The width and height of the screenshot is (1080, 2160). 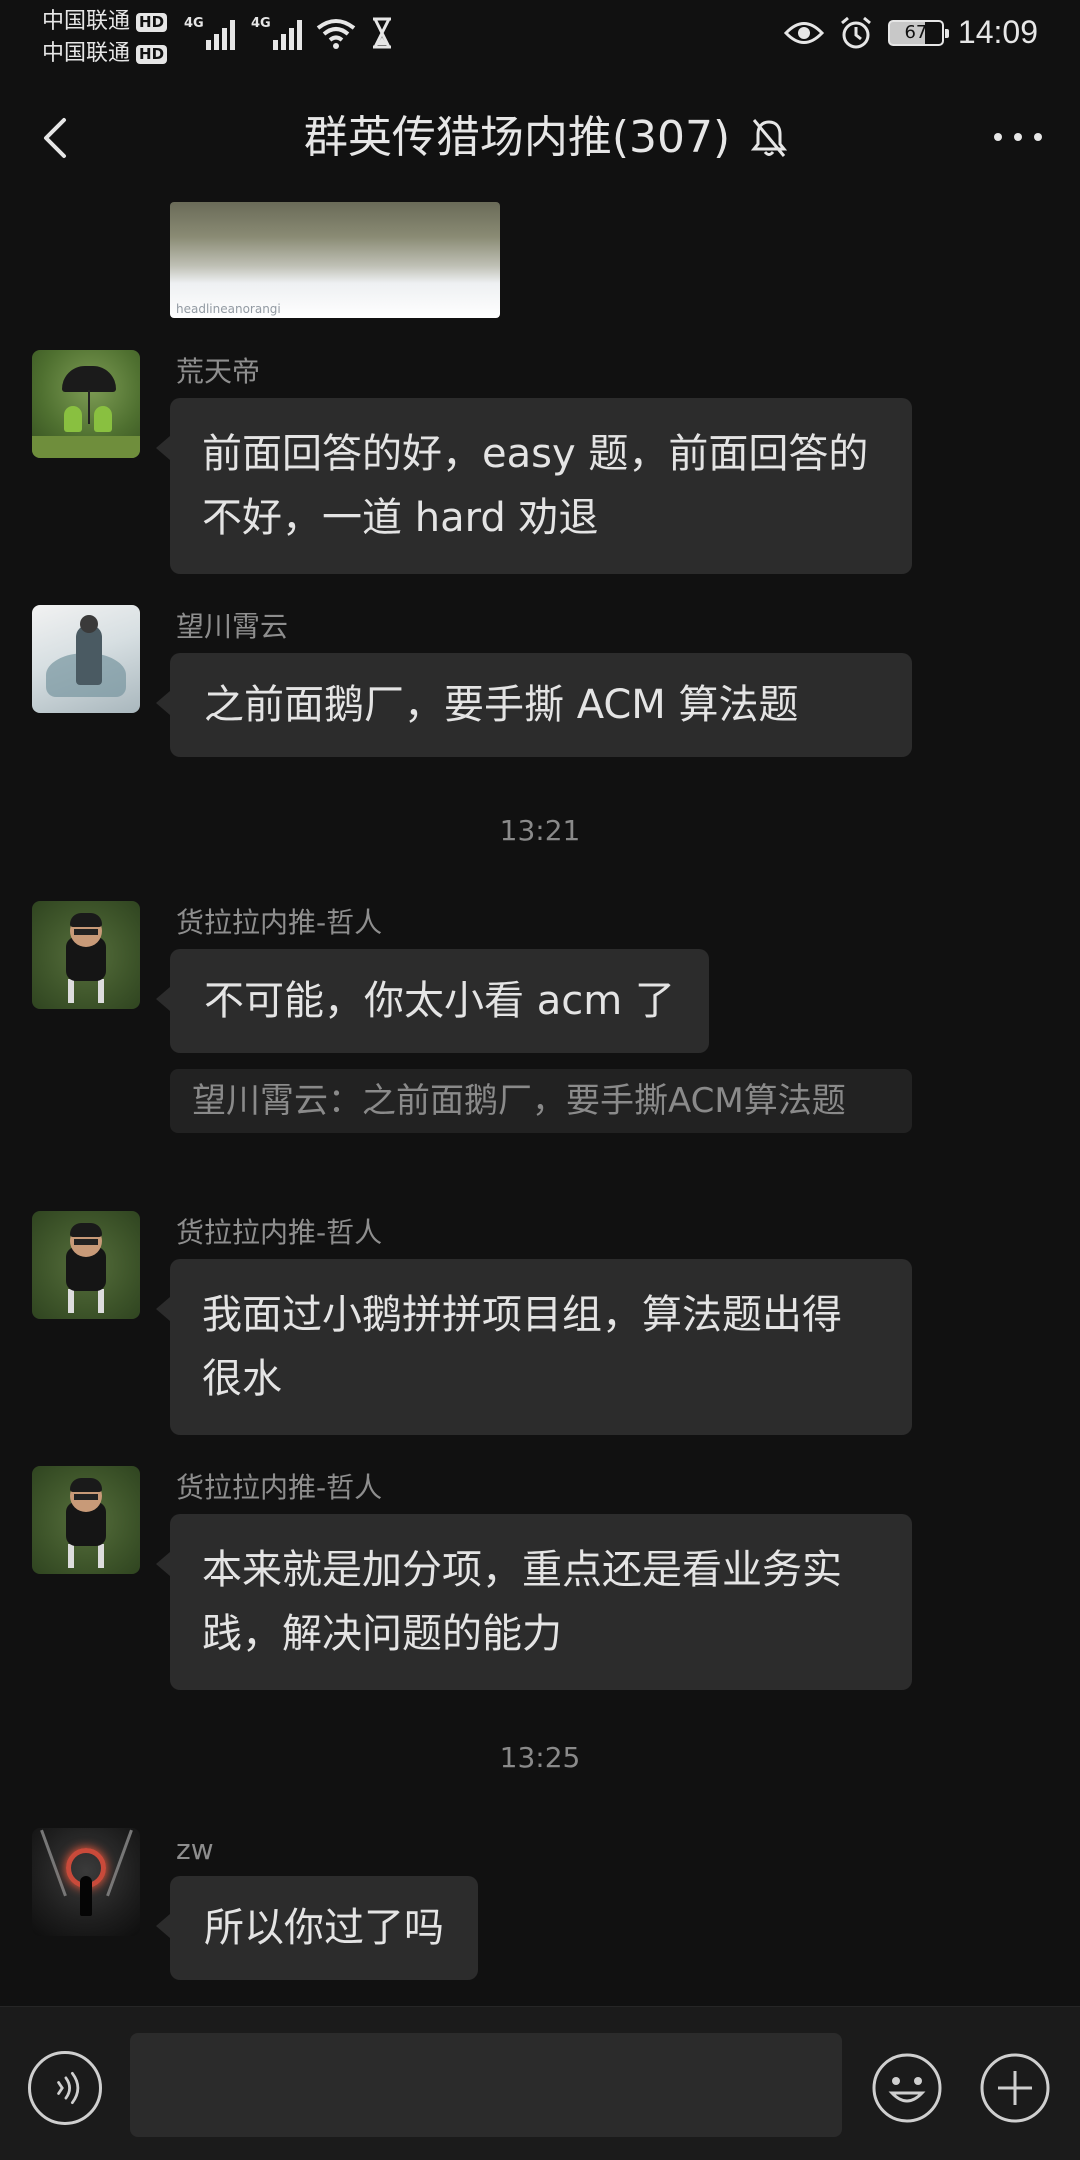 I want to click on message-bubble: 不可能，你太小看 acm 了, so click(x=432, y=1001).